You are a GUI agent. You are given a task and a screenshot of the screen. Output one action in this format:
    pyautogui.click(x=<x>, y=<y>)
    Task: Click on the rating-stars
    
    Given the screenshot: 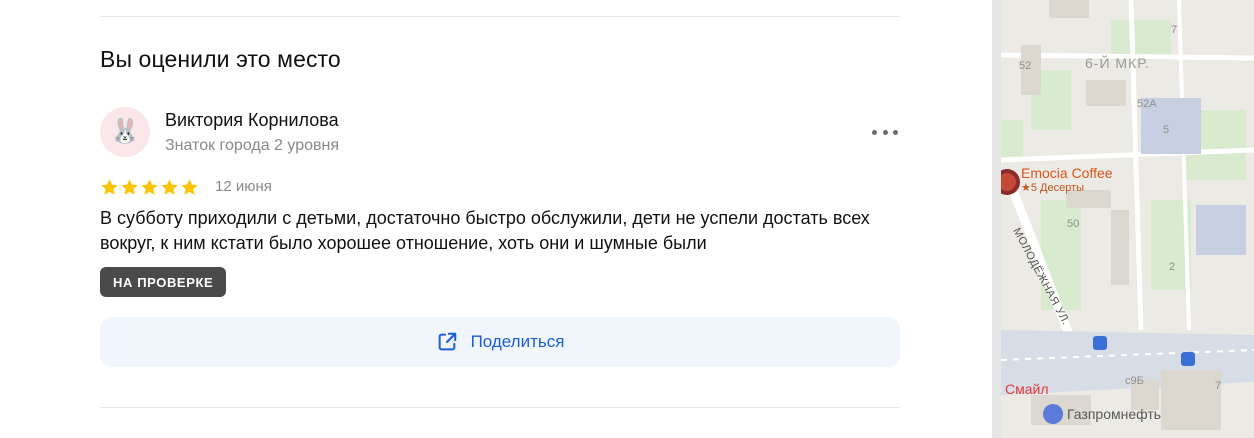 What is the action you would take?
    pyautogui.click(x=149, y=187)
    